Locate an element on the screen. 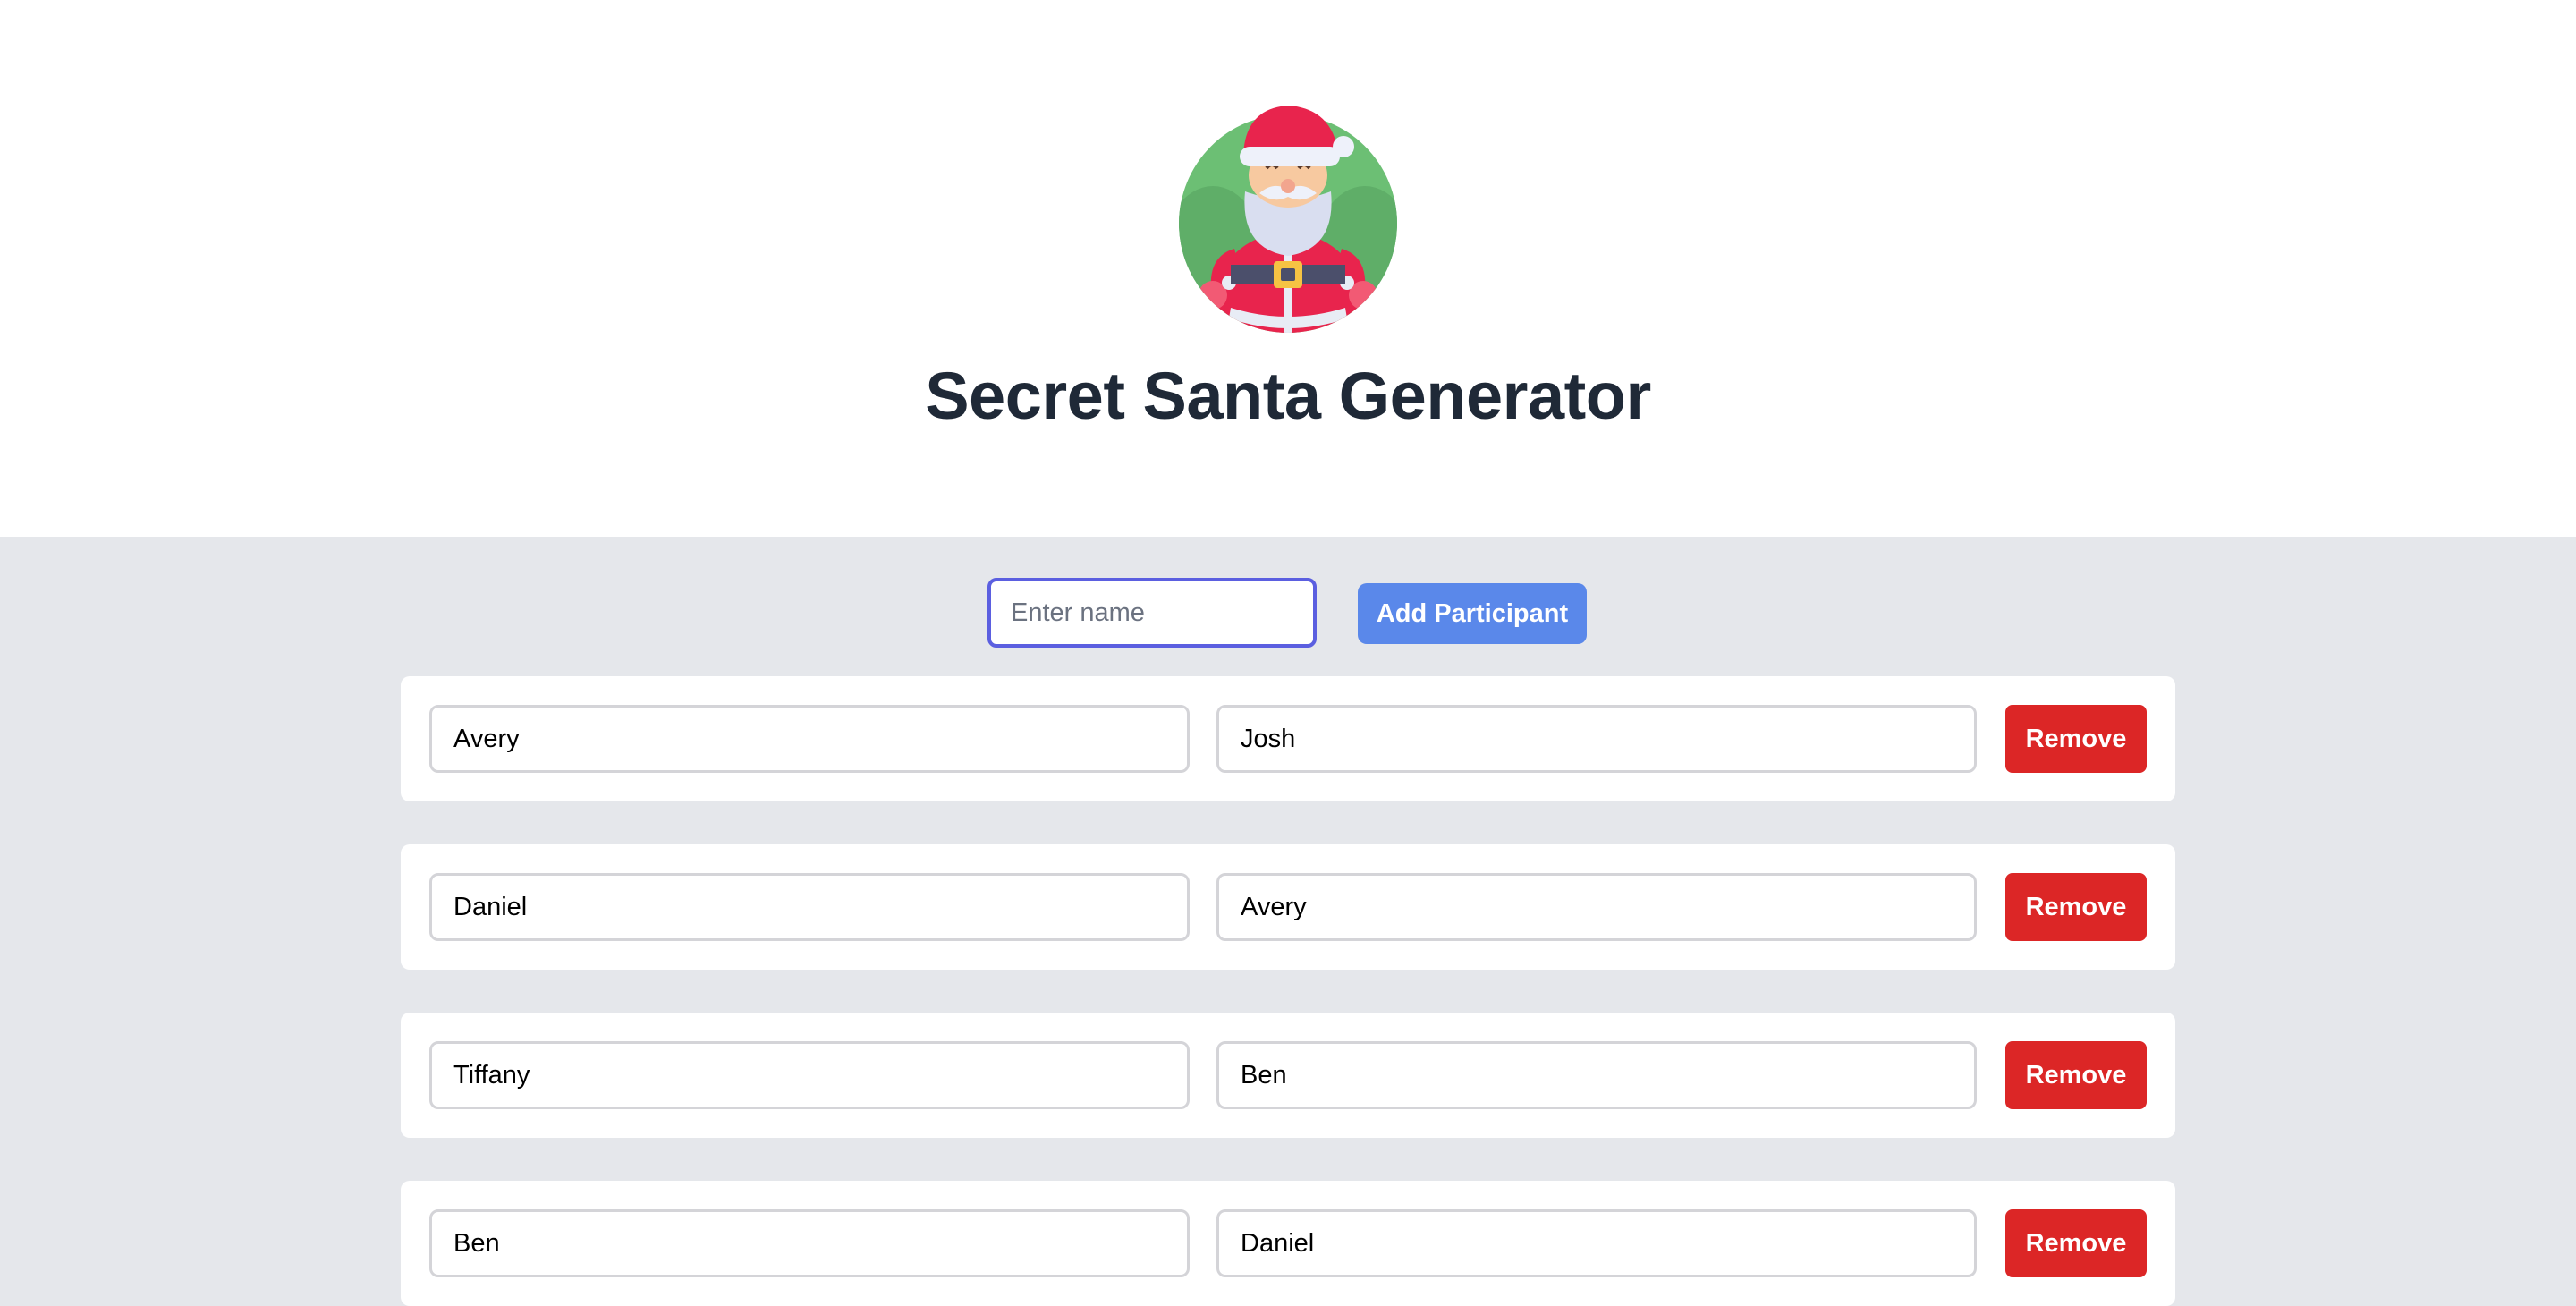 Image resolution: width=2576 pixels, height=1306 pixels. name-input is located at coordinates (1152, 613).